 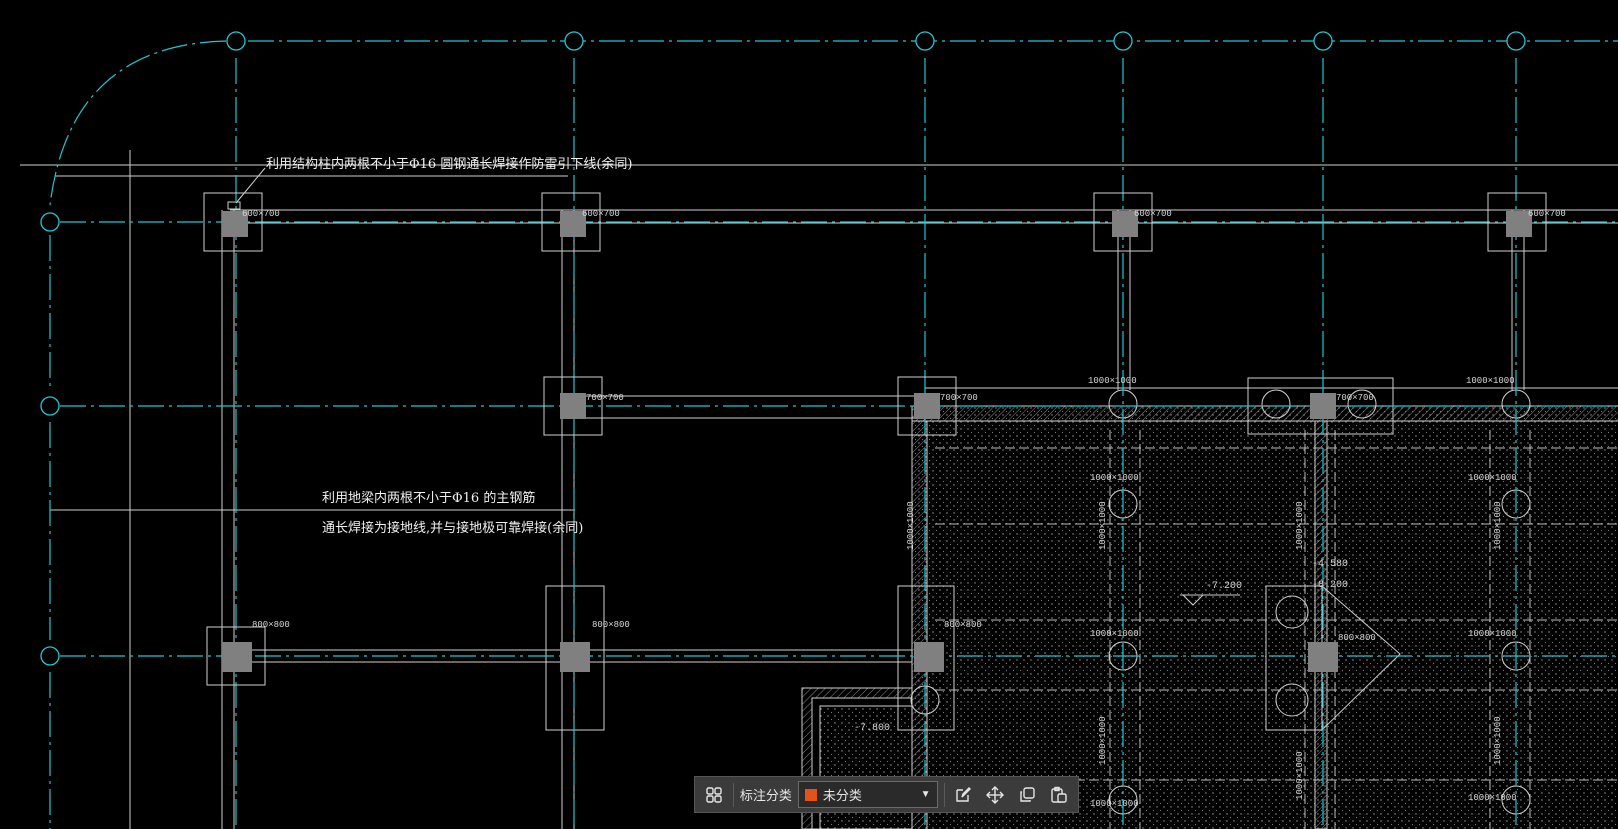 What do you see at coordinates (810, 794) in the screenshot?
I see `category-color-swatch` at bounding box center [810, 794].